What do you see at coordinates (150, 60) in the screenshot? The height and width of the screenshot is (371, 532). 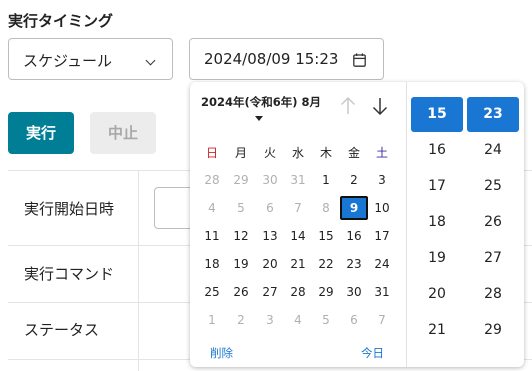 I see `chevron-down-icon` at bounding box center [150, 60].